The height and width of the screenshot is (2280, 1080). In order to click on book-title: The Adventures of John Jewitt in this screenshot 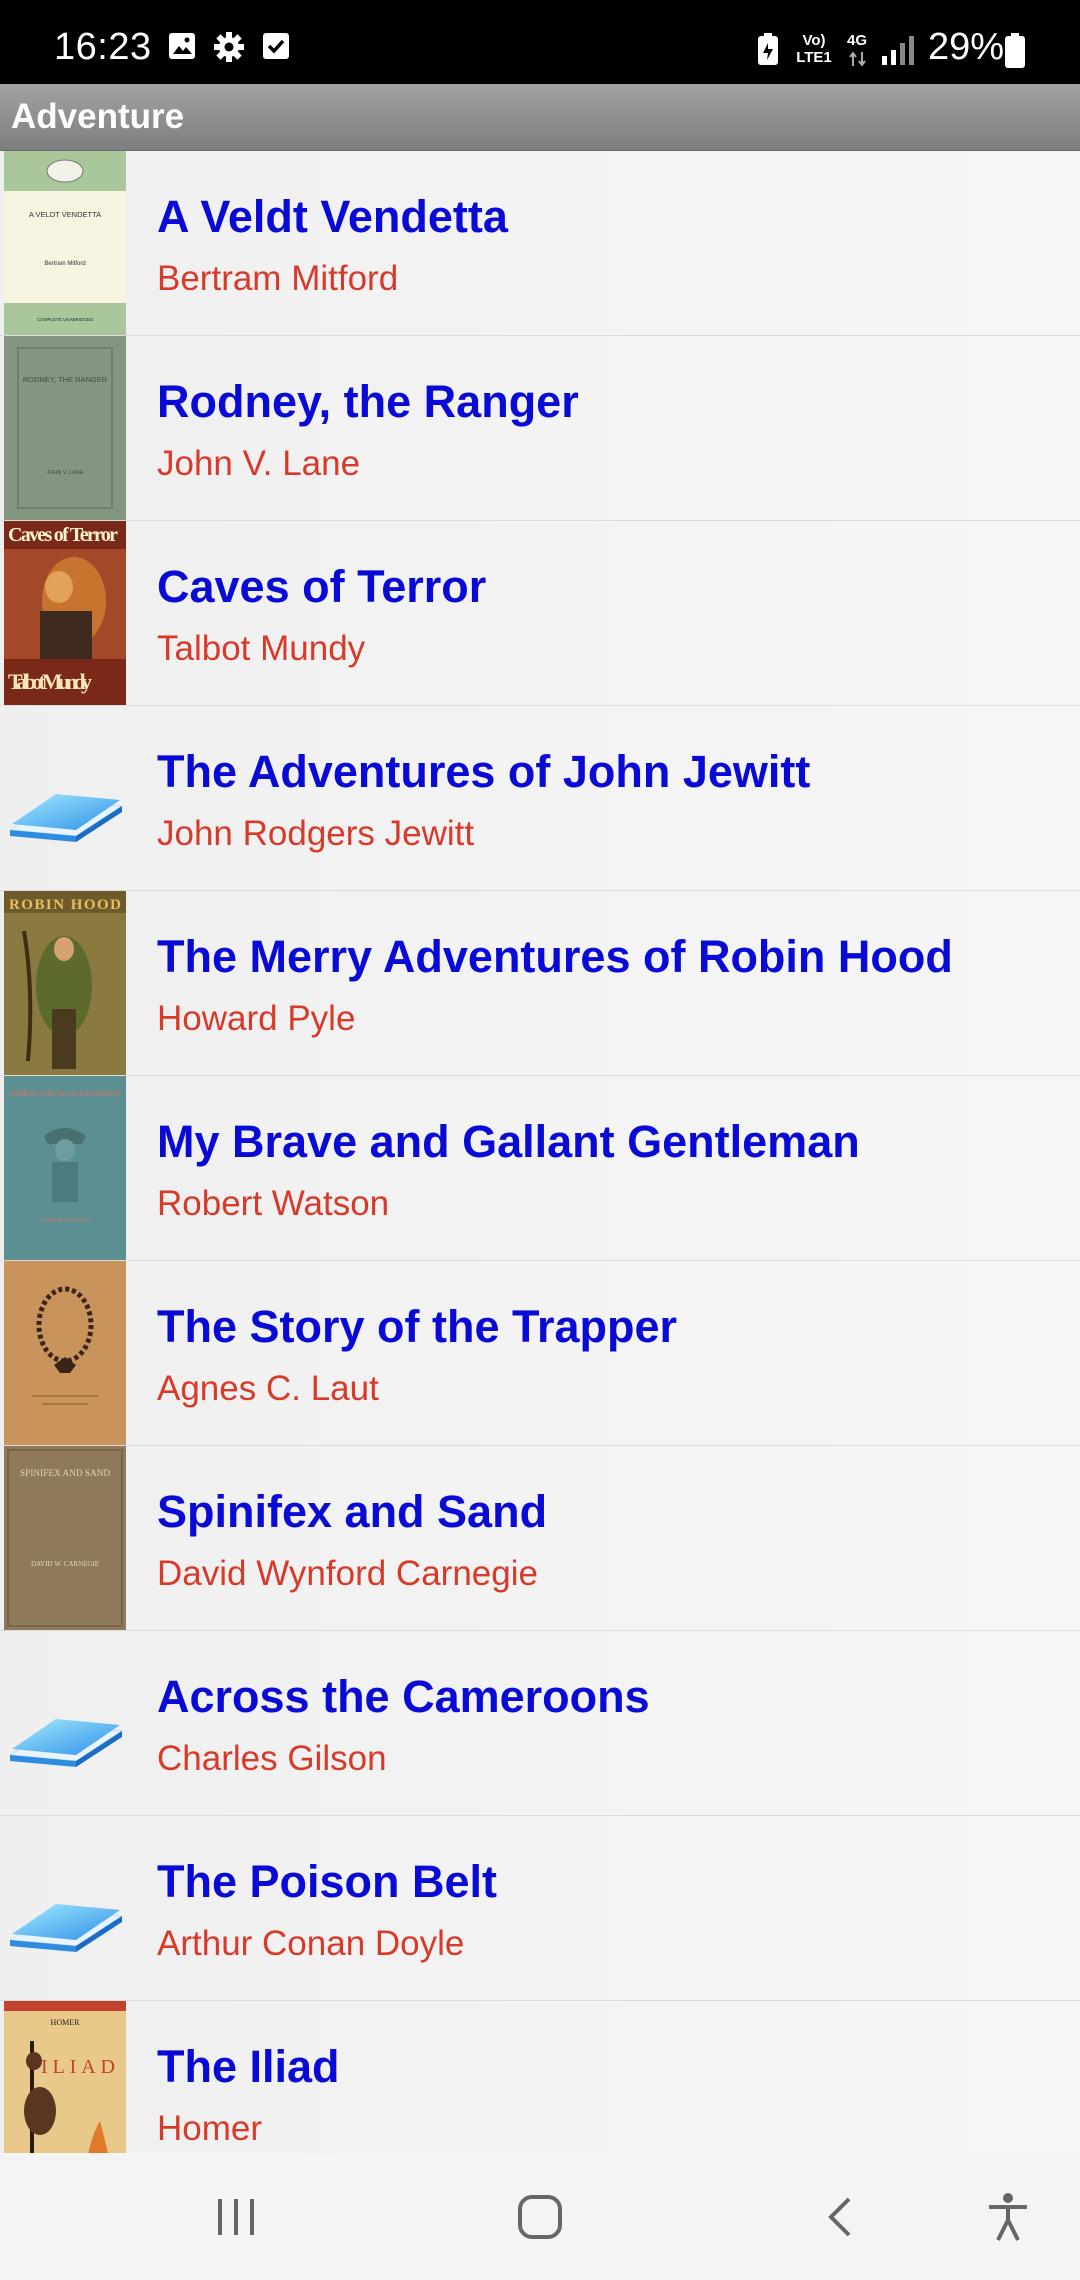, I will do `click(484, 771)`.